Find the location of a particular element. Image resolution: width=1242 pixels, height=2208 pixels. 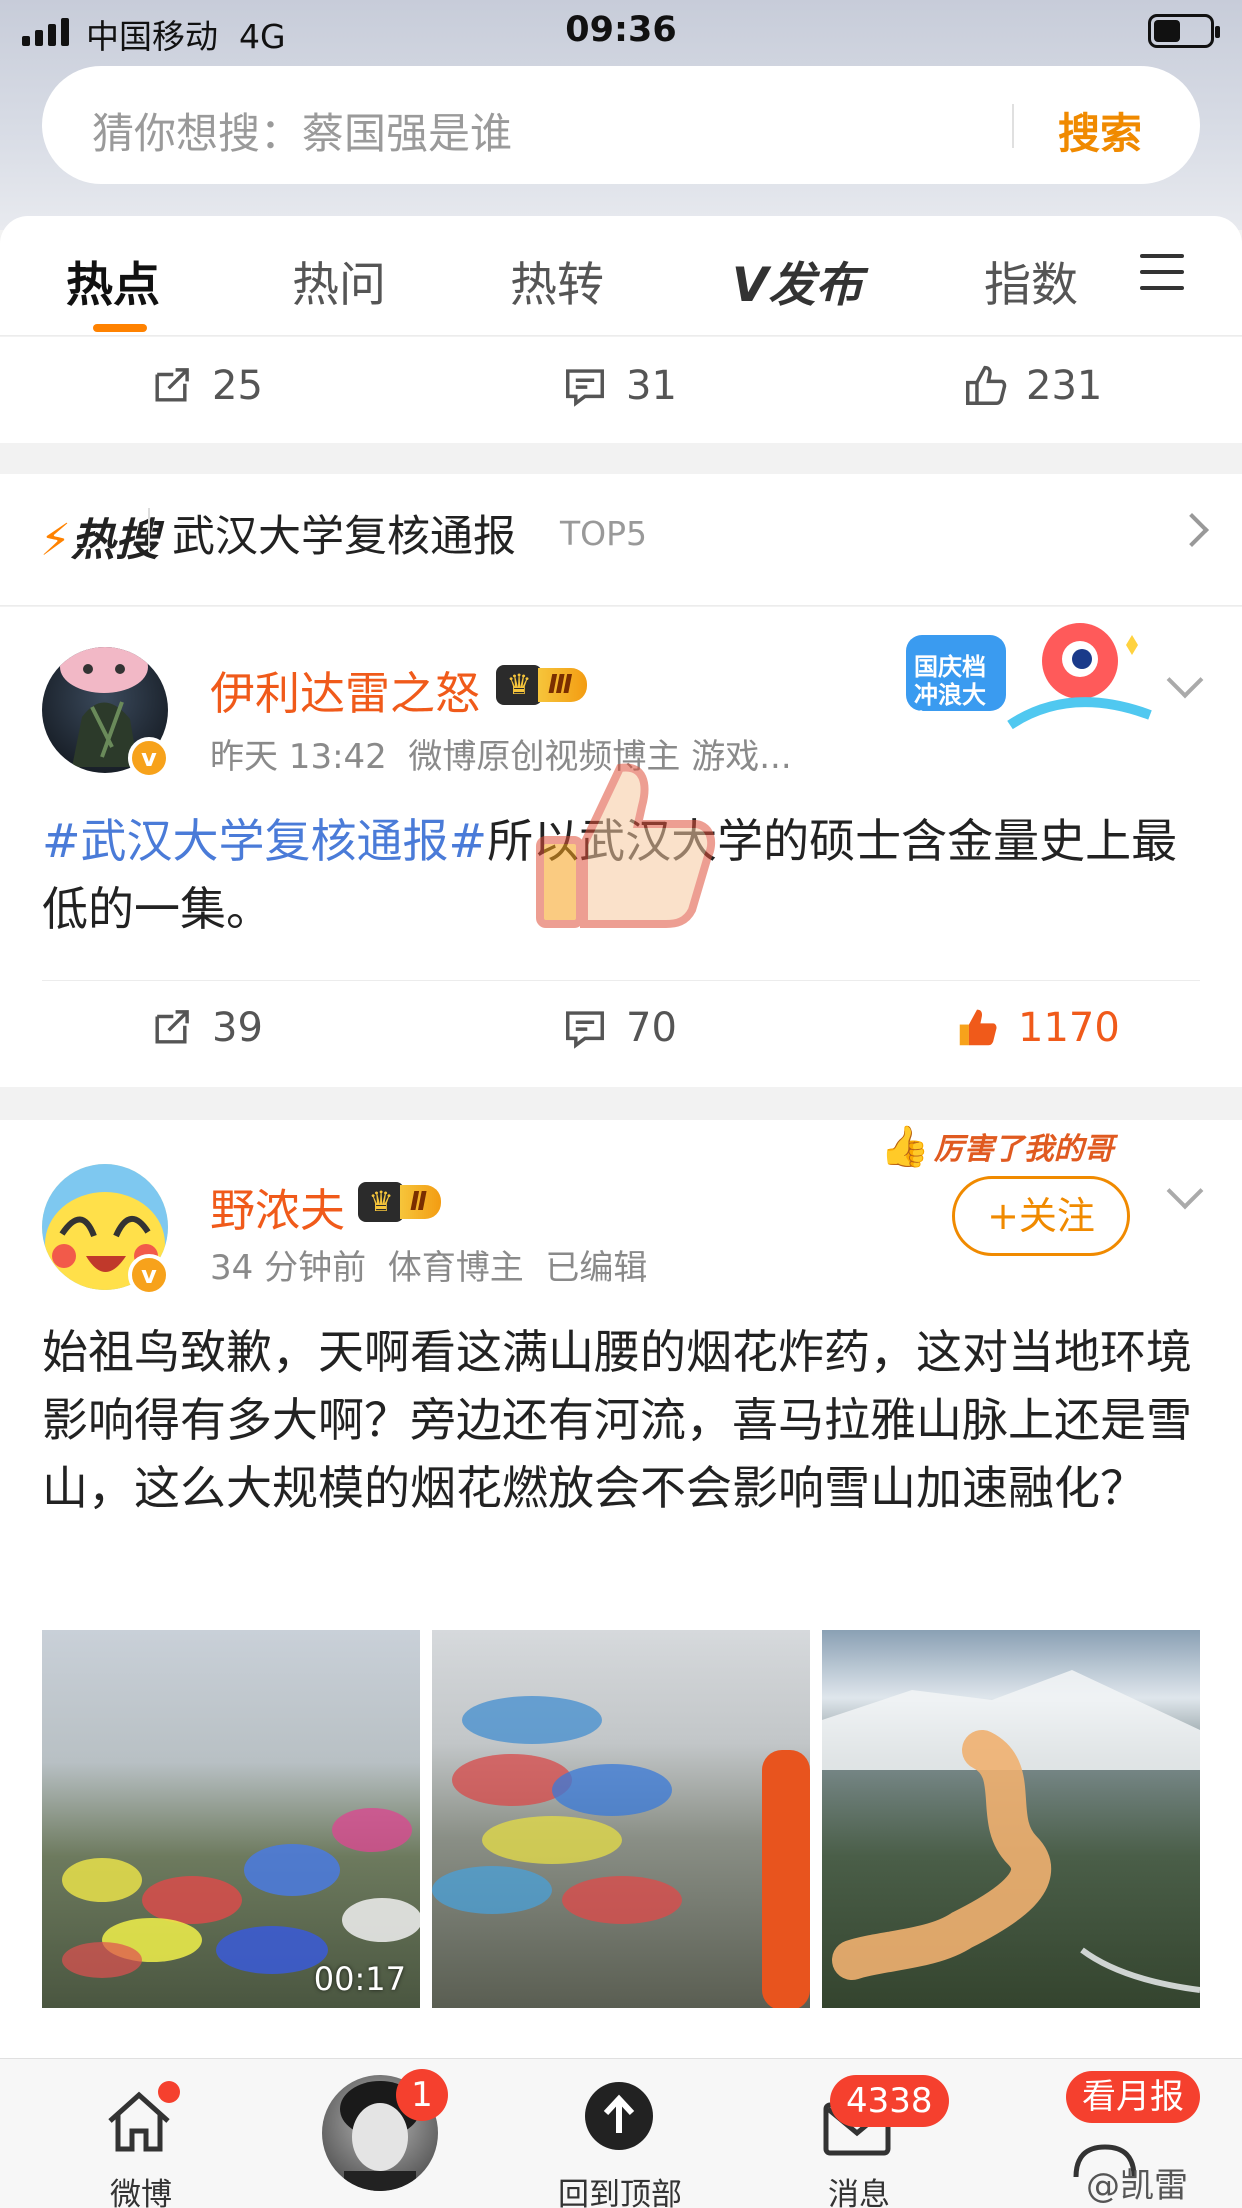

comment-count: 70 is located at coordinates (651, 1028).